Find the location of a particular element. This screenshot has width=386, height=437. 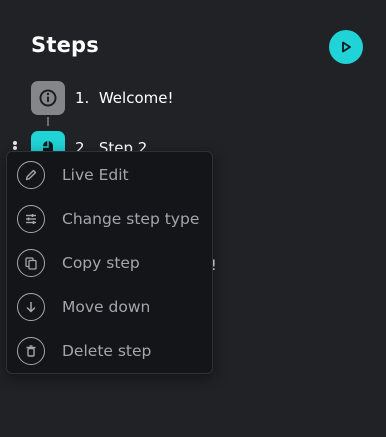

step-number: 1. is located at coordinates (82, 98).